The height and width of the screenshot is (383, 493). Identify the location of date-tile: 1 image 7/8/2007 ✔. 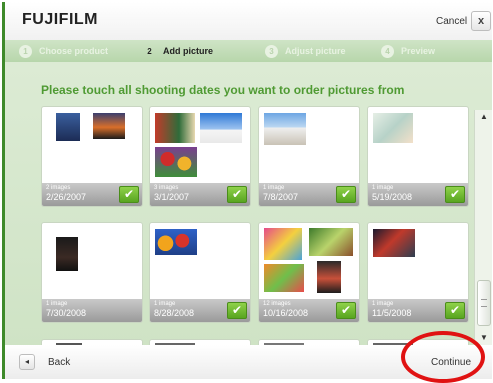
(309, 156).